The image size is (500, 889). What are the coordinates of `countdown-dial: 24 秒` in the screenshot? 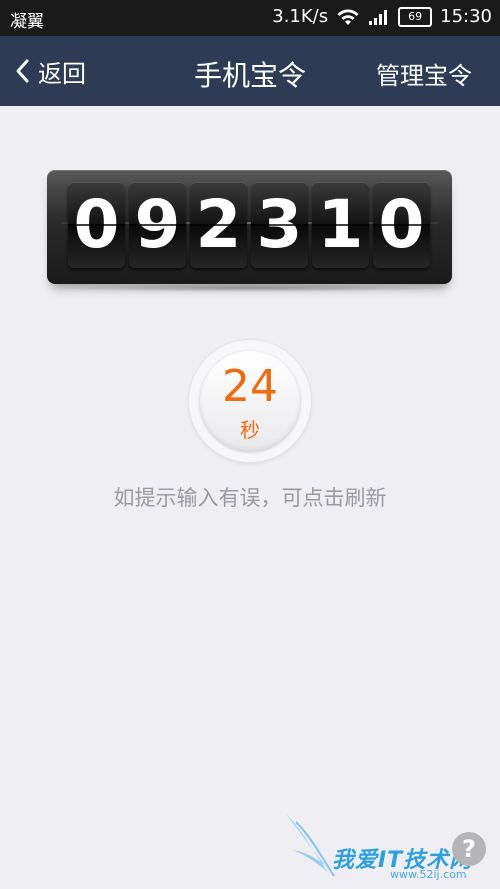 It's located at (250, 401).